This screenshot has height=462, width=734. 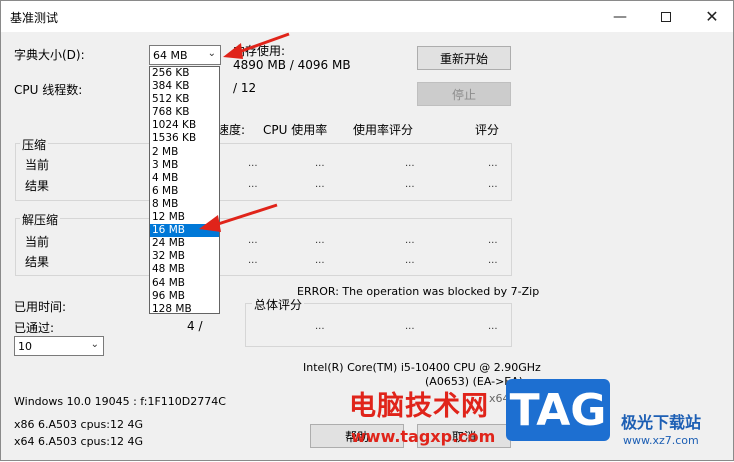 What do you see at coordinates (37, 186) in the screenshot?
I see `compress-result-label: 结果` at bounding box center [37, 186].